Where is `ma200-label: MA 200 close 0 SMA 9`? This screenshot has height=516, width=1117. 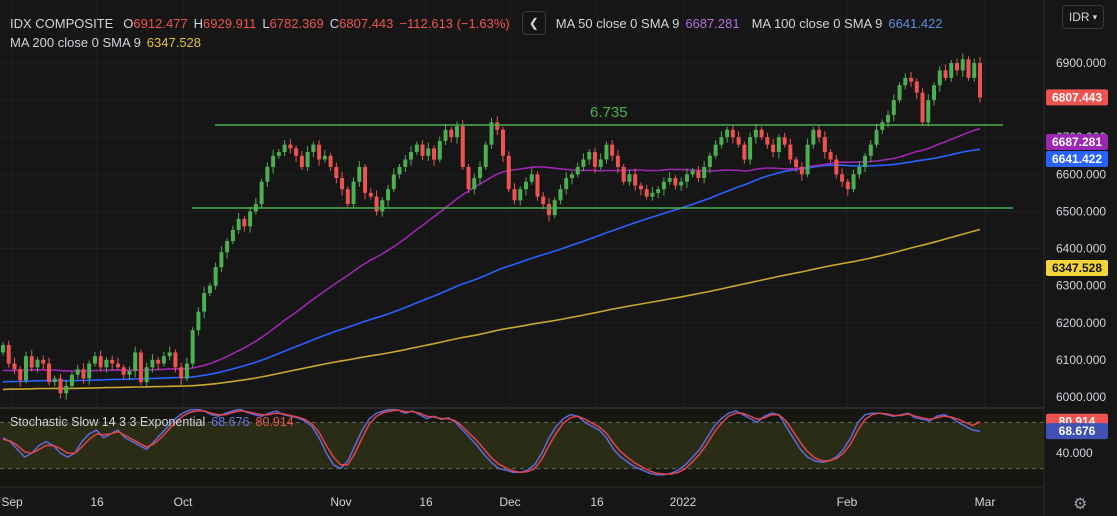 ma200-label: MA 200 close 0 SMA 9 is located at coordinates (75, 42).